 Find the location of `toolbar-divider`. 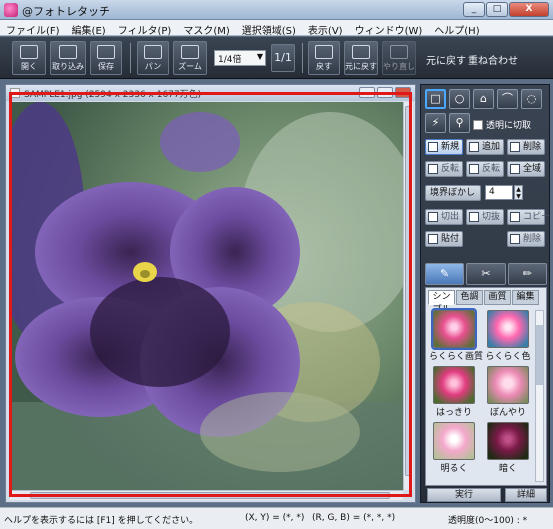

toolbar-divider is located at coordinates (130, 58).